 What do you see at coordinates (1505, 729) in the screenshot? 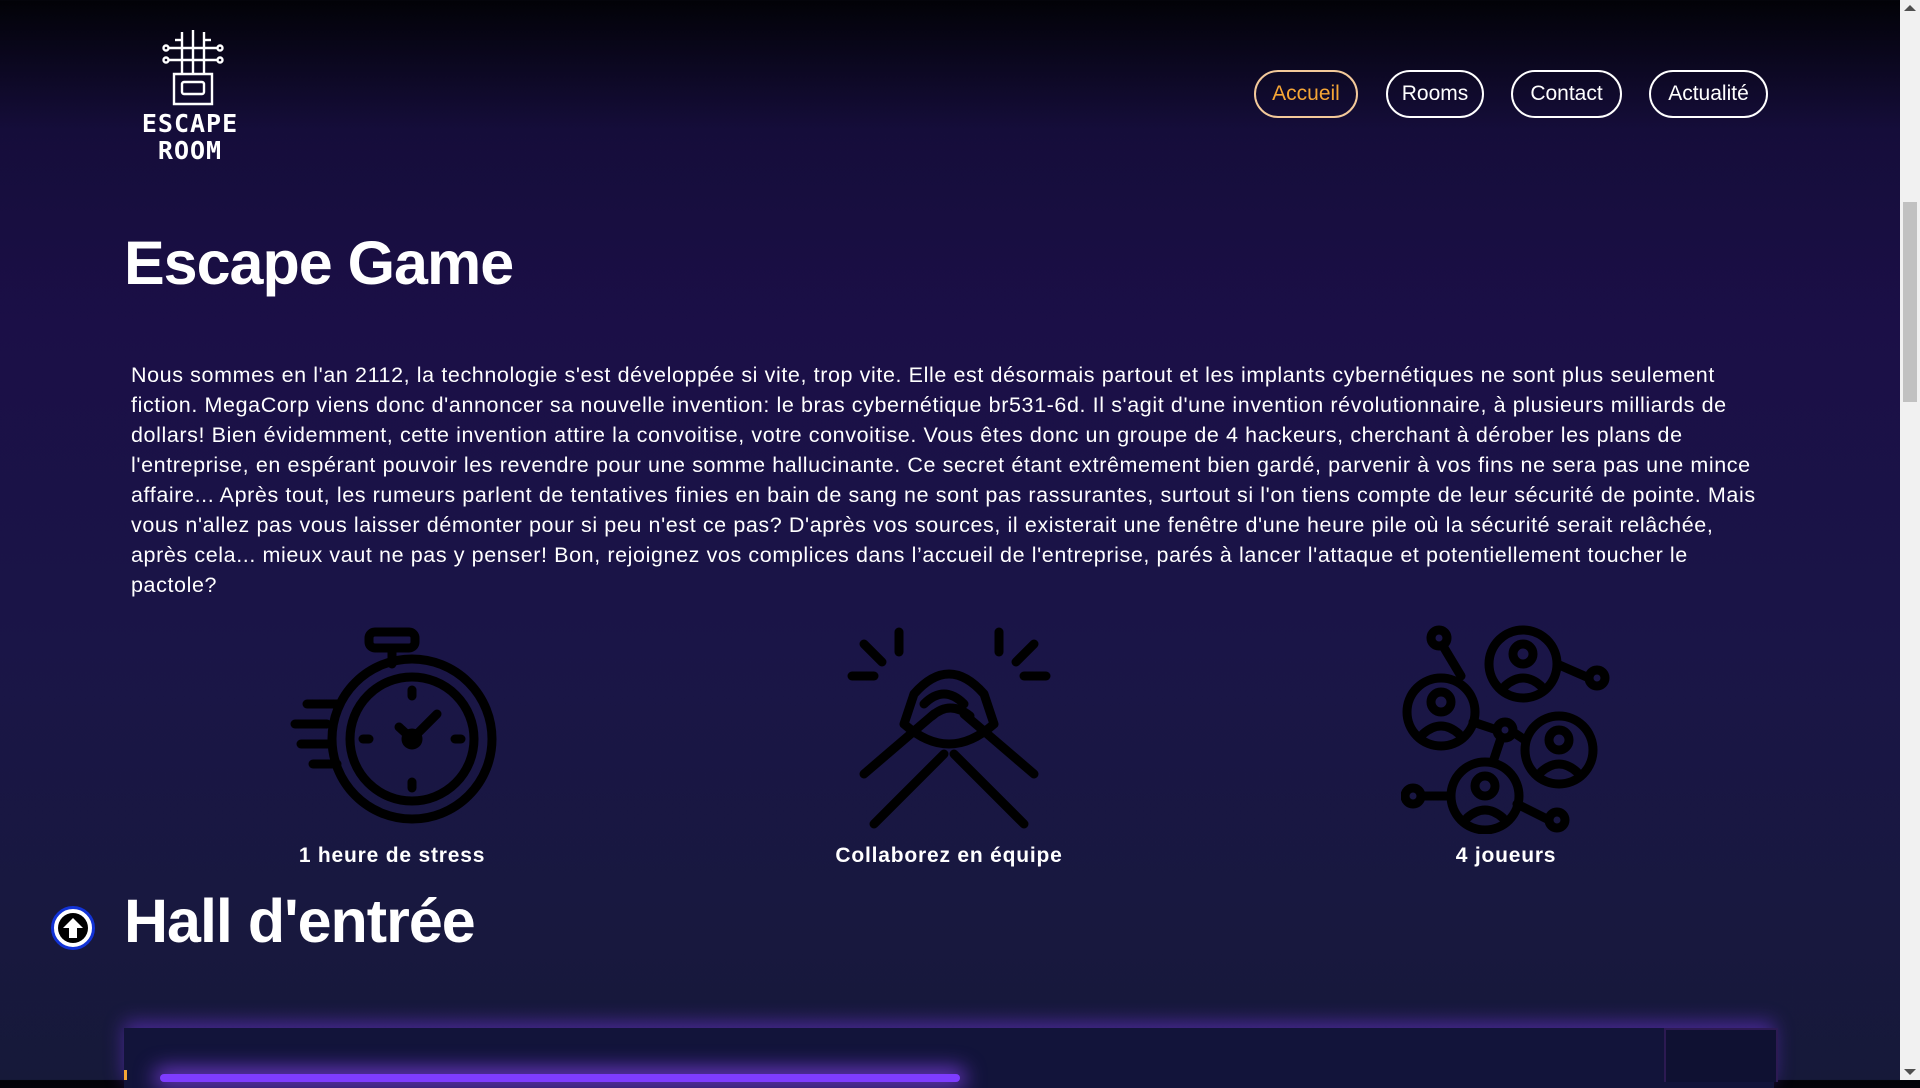
I see `team-network-icon` at bounding box center [1505, 729].